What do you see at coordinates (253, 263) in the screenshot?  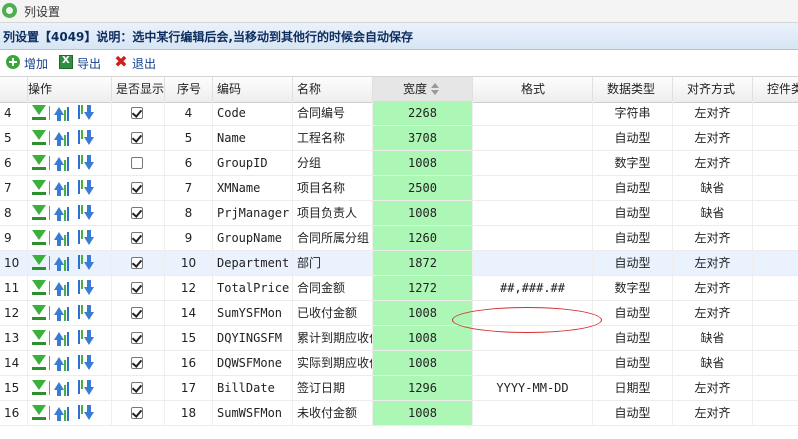 I see `code-cell: Department` at bounding box center [253, 263].